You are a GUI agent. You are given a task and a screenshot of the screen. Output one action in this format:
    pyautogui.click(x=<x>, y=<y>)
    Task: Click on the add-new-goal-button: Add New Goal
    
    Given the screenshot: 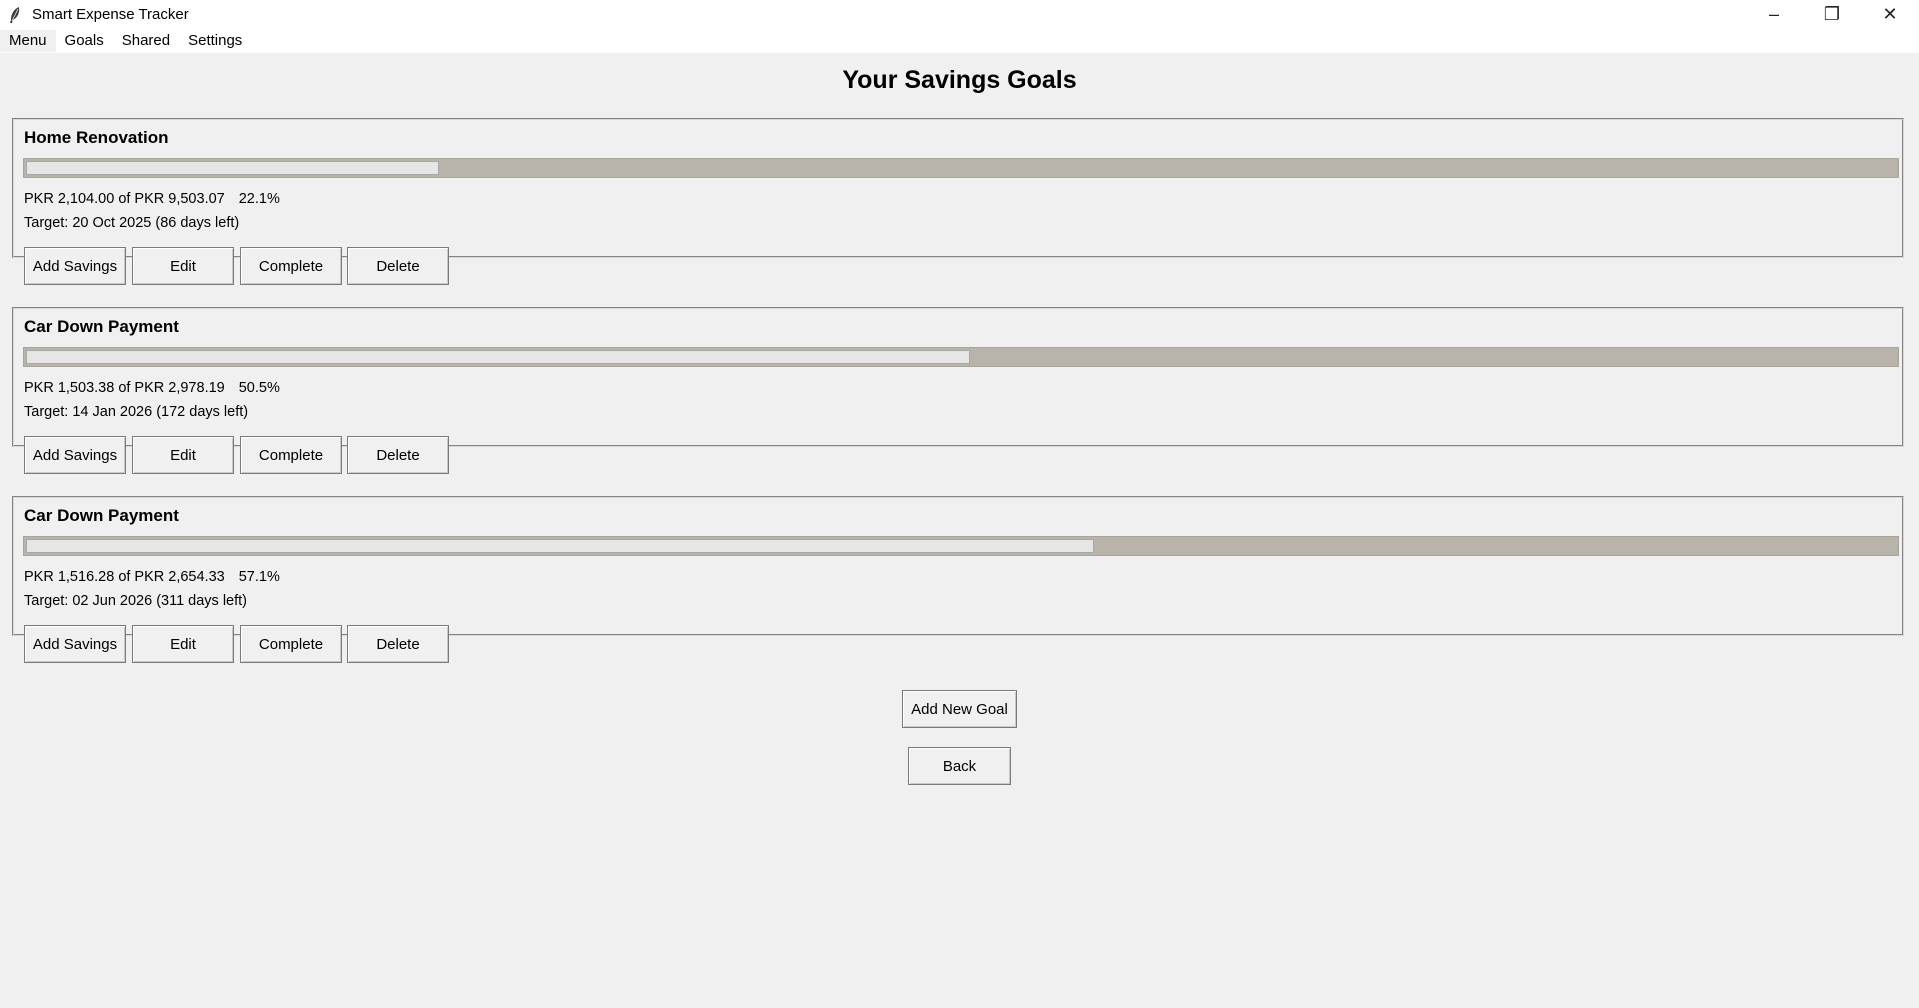 What is the action you would take?
    pyautogui.click(x=959, y=709)
    